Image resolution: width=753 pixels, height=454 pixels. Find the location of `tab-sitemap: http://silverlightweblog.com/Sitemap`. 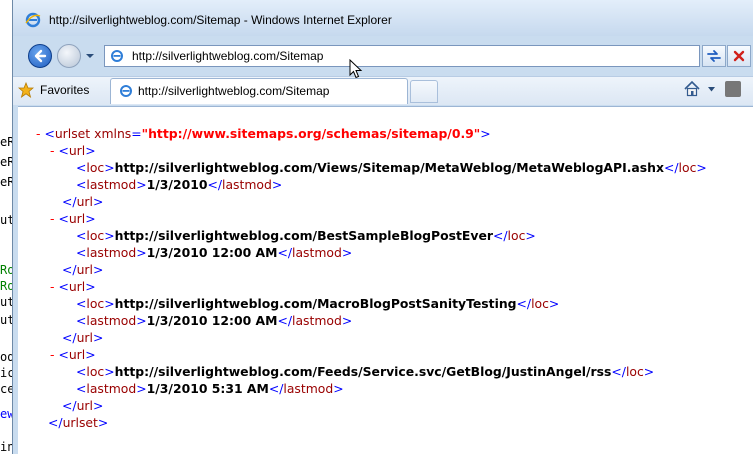

tab-sitemap: http://silverlightweblog.com/Sitemap is located at coordinates (259, 91).